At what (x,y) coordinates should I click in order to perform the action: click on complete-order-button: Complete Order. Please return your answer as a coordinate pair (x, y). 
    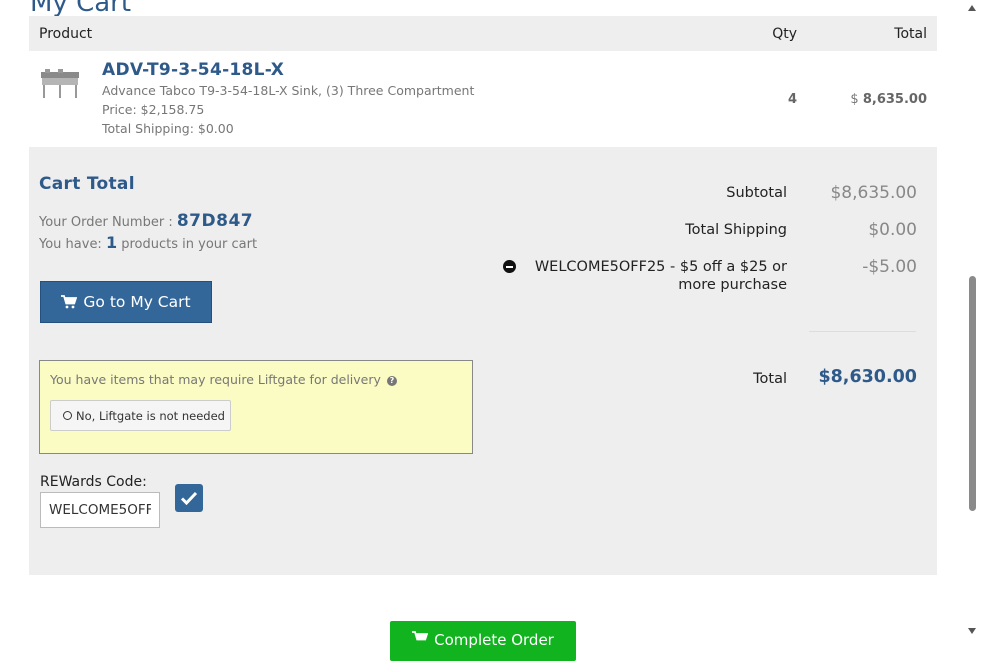
    Looking at the image, I should click on (483, 641).